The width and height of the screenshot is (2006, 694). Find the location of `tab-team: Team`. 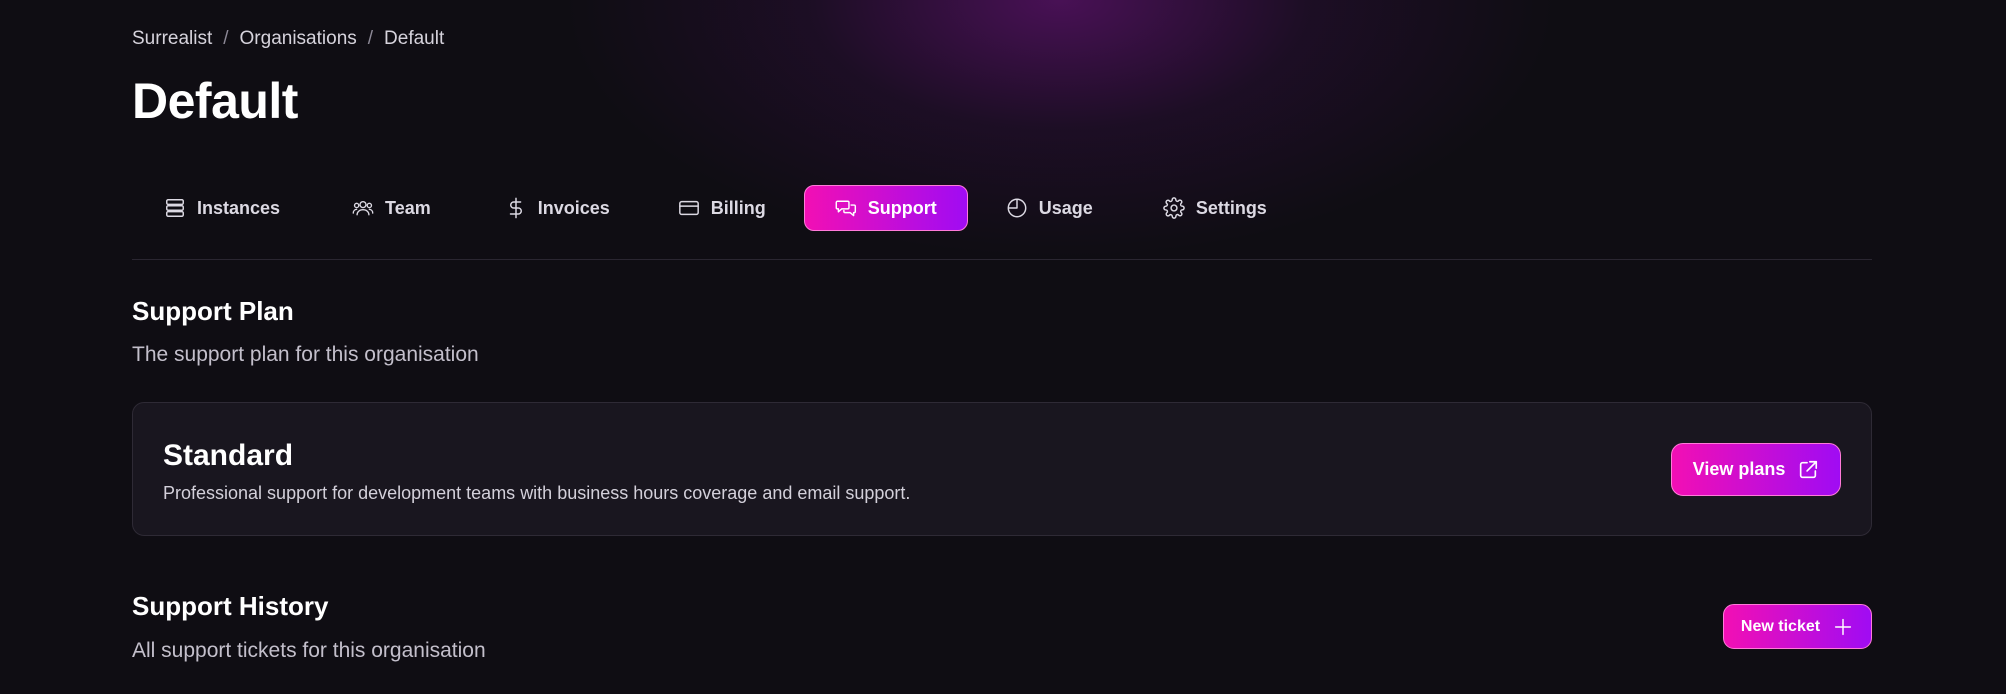

tab-team: Team is located at coordinates (388, 208).